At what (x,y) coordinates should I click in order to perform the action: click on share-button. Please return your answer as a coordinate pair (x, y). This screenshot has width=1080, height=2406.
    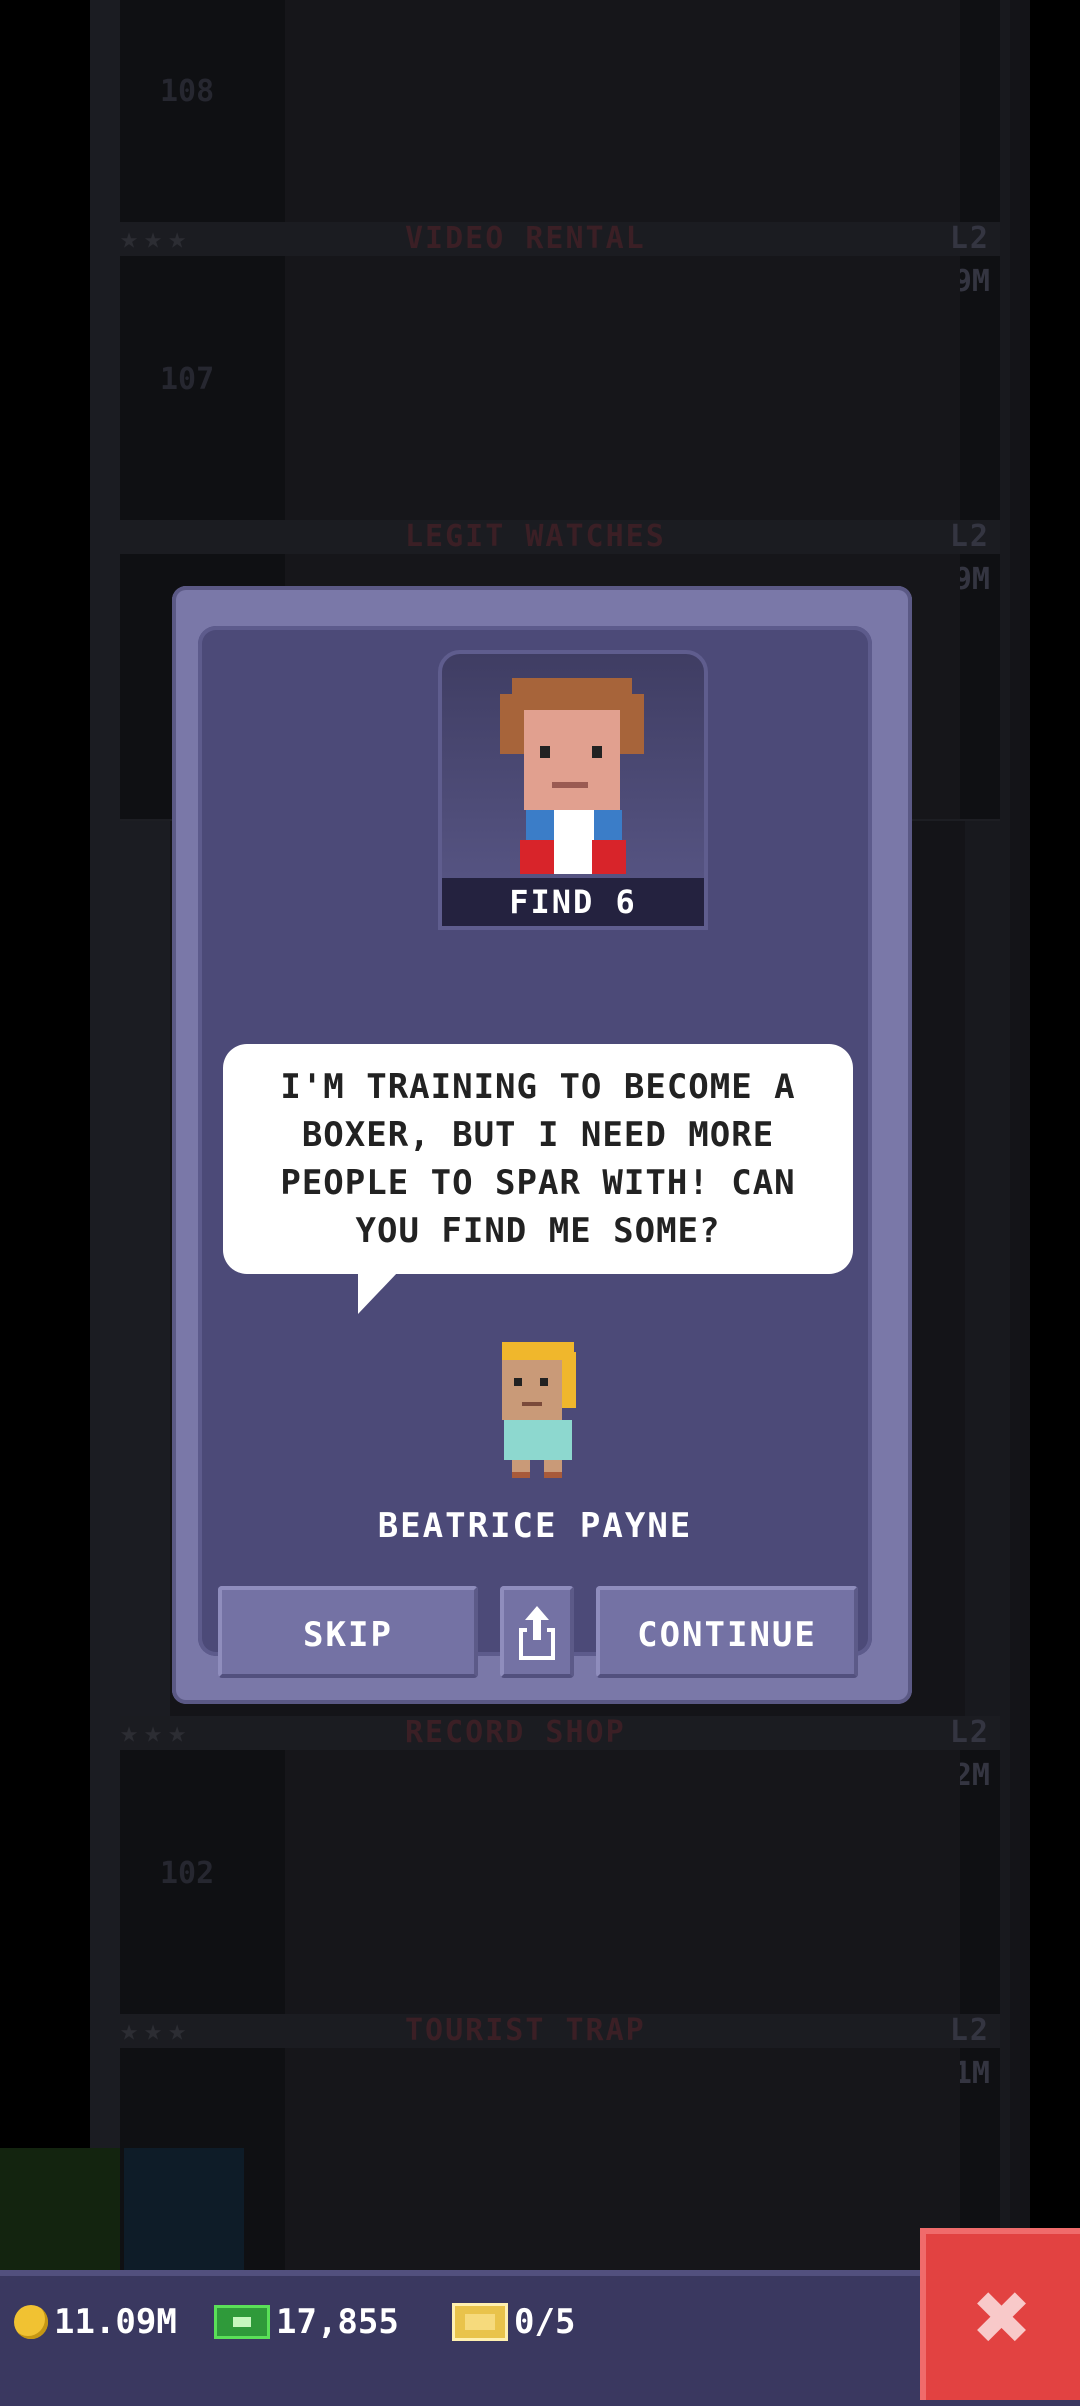
    Looking at the image, I should click on (537, 1632).